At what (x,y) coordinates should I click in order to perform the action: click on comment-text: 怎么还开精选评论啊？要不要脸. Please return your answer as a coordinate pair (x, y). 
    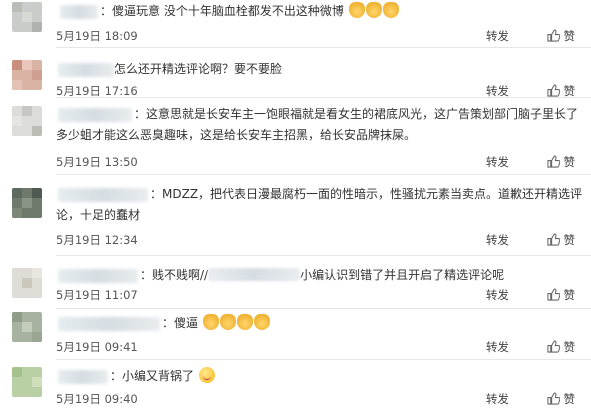
    Looking at the image, I should click on (198, 69).